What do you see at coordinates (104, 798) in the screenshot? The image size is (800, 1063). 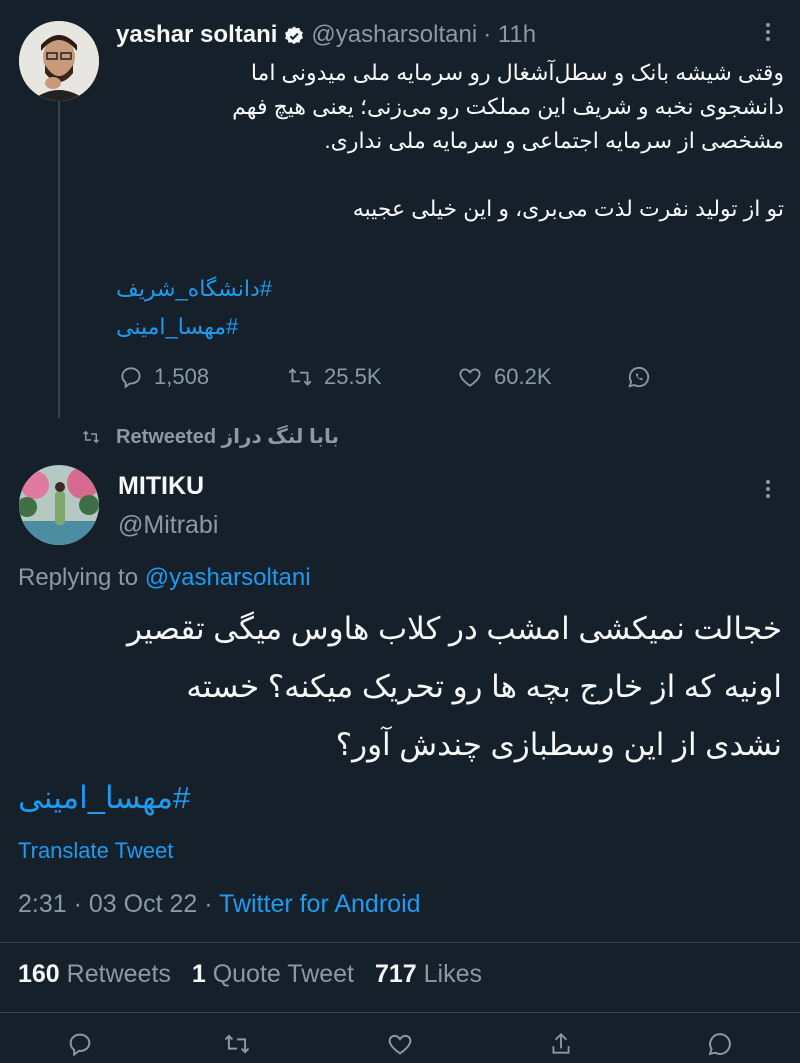 I see `hashtag-mahsa-amini-main: #مهسا_امینی` at bounding box center [104, 798].